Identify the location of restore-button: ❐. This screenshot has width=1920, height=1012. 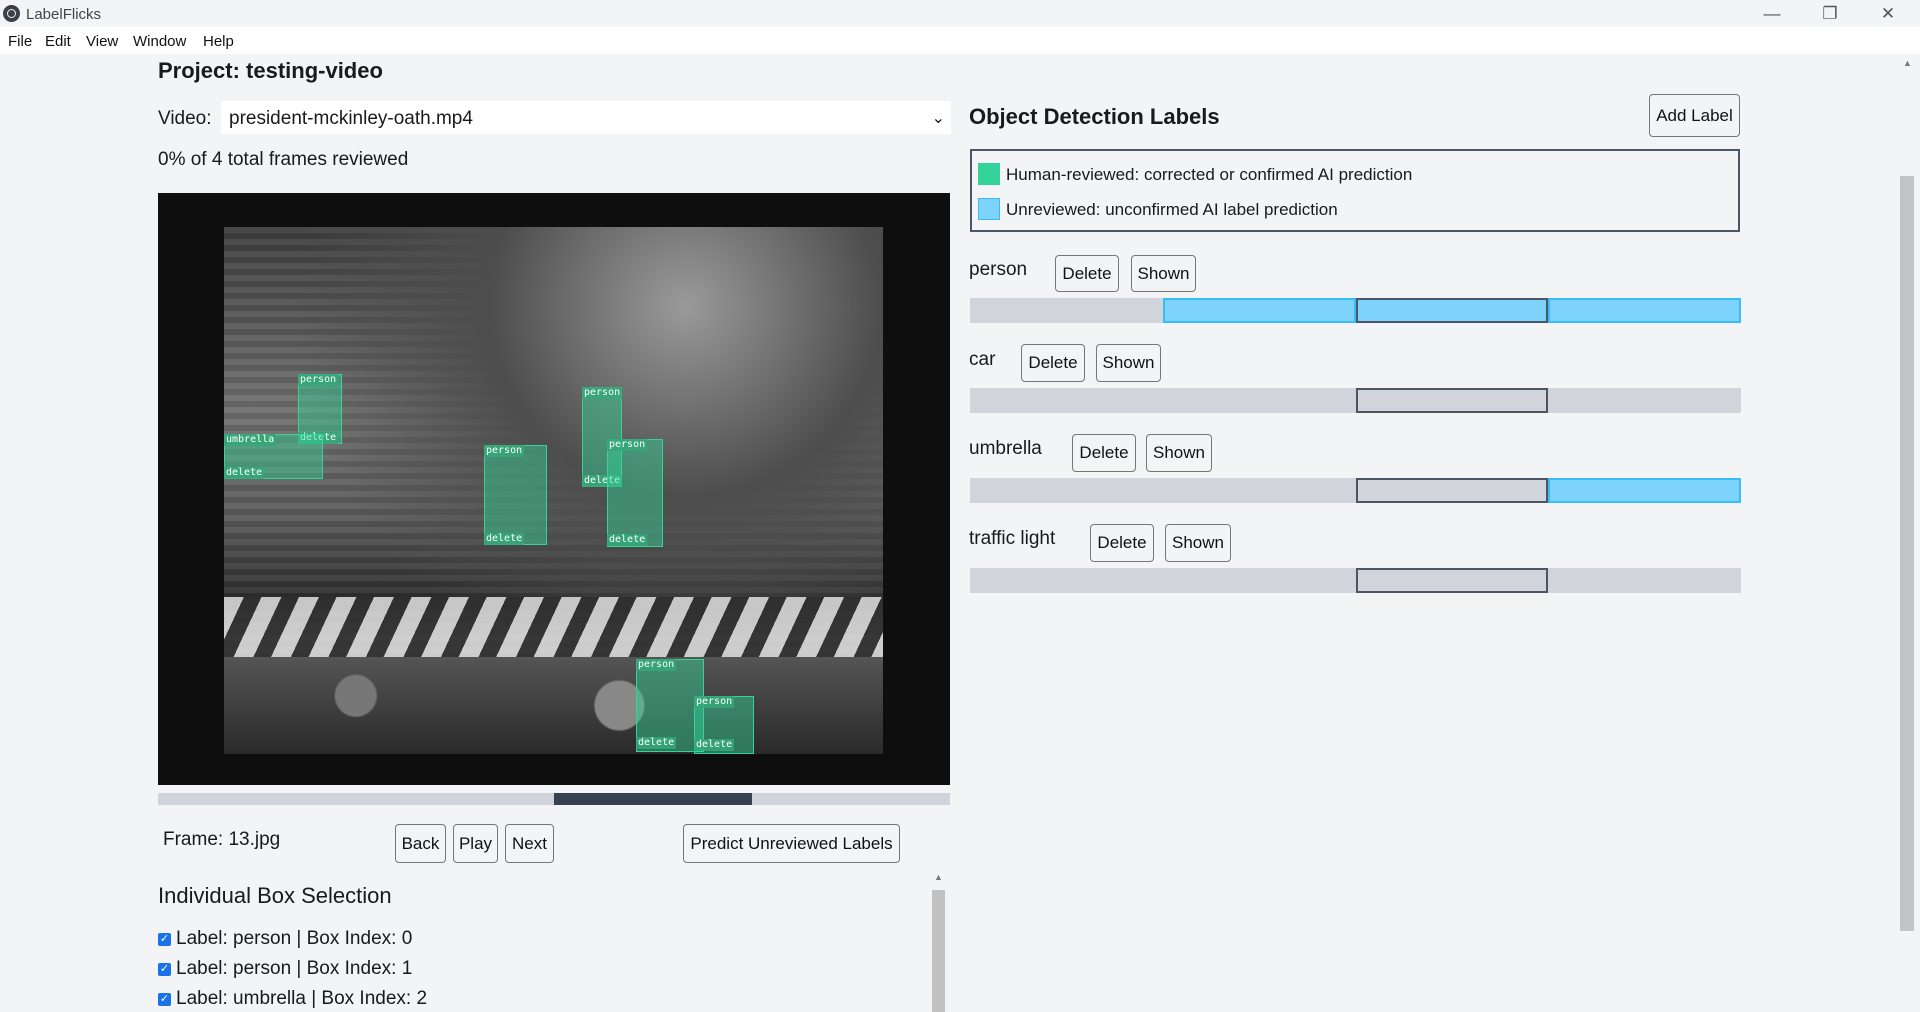
(1830, 13).